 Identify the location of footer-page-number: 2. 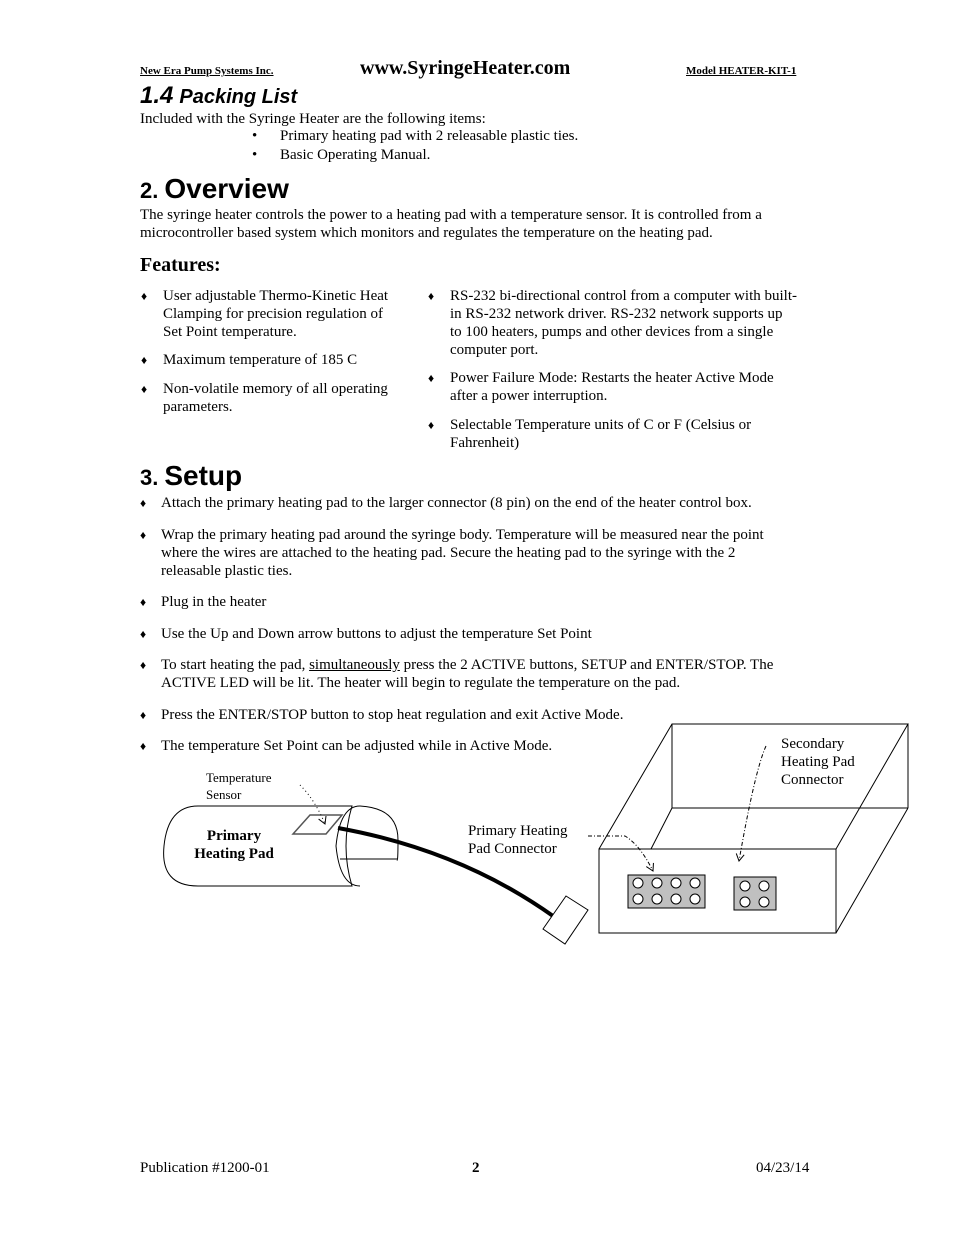
(476, 1168).